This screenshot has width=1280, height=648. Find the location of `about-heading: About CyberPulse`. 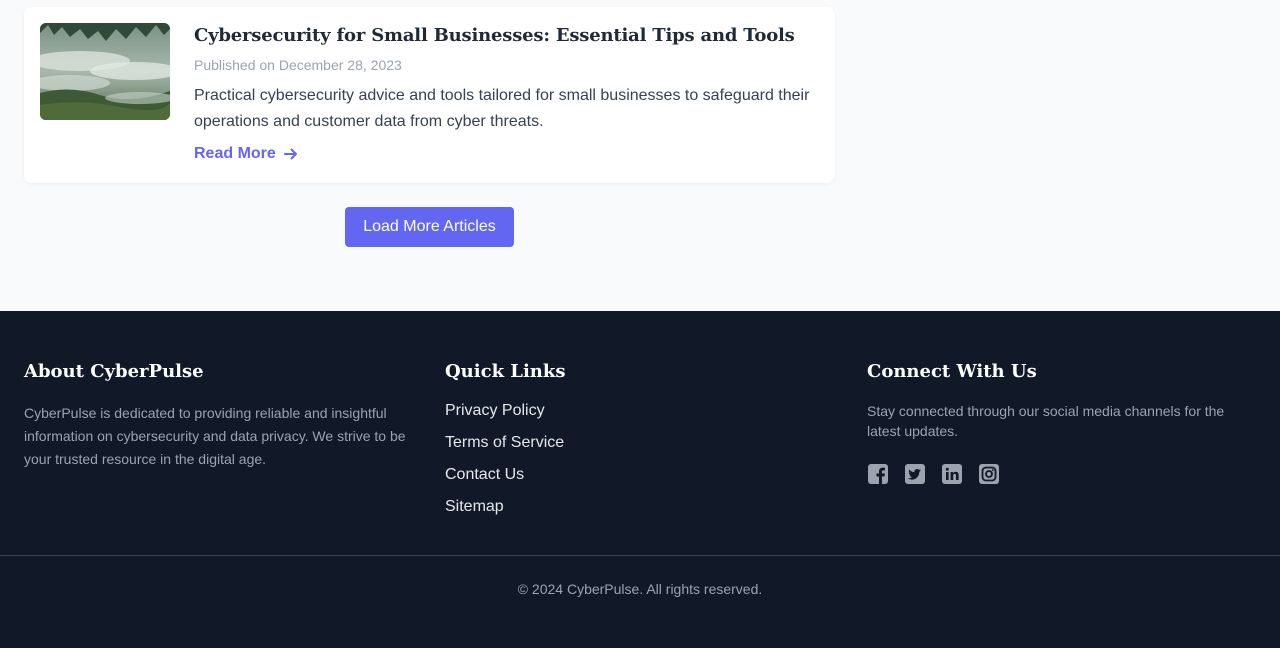

about-heading: About CyberPulse is located at coordinates (114, 371).